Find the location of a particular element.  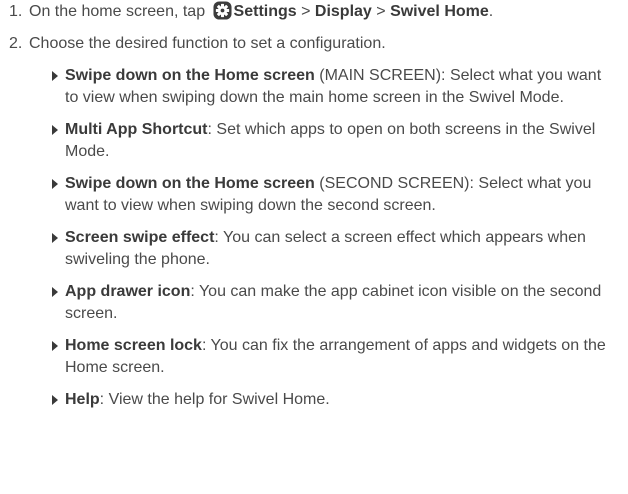

settings-gear-icon is located at coordinates (222, 10).